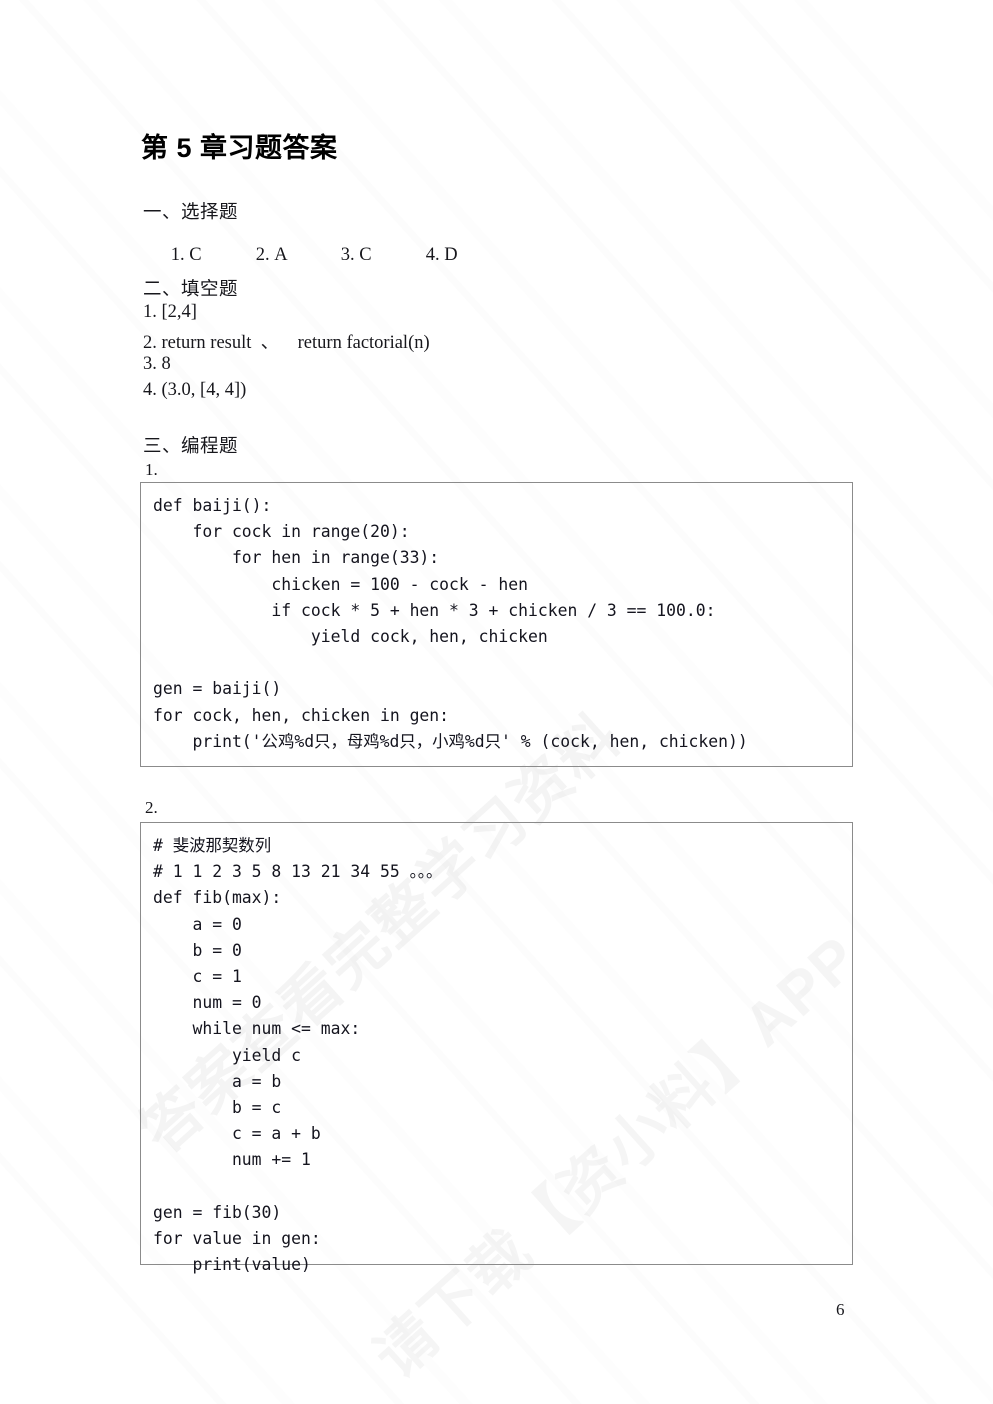 The height and width of the screenshot is (1404, 993). Describe the element at coordinates (239, 148) in the screenshot. I see `page-title: 第 5 章习题答案` at that location.